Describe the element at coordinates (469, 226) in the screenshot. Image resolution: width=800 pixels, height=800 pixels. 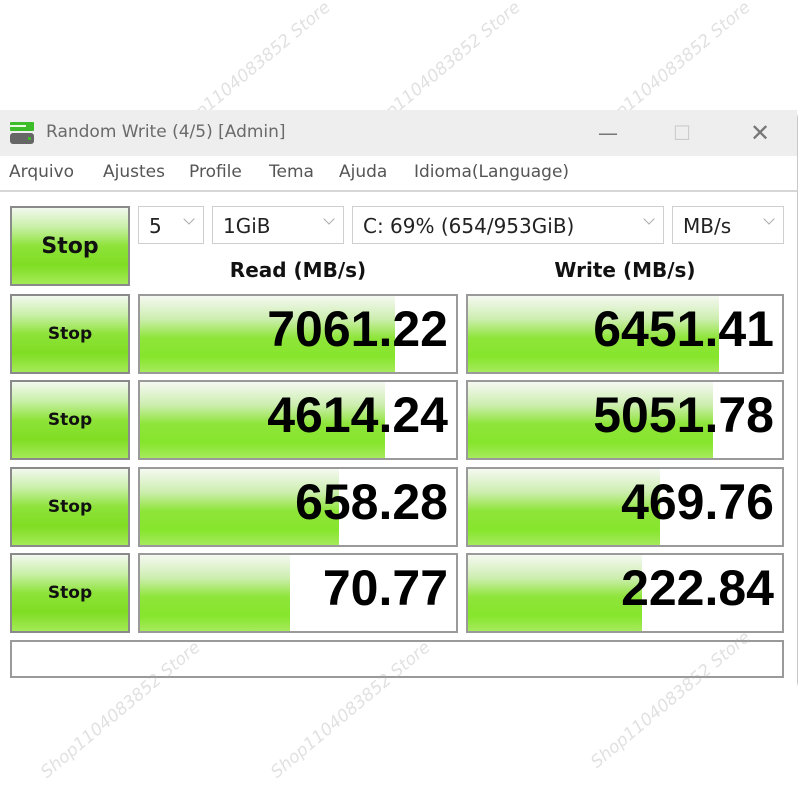
I see `drive-value: C: 69% (654/953GiB)` at that location.